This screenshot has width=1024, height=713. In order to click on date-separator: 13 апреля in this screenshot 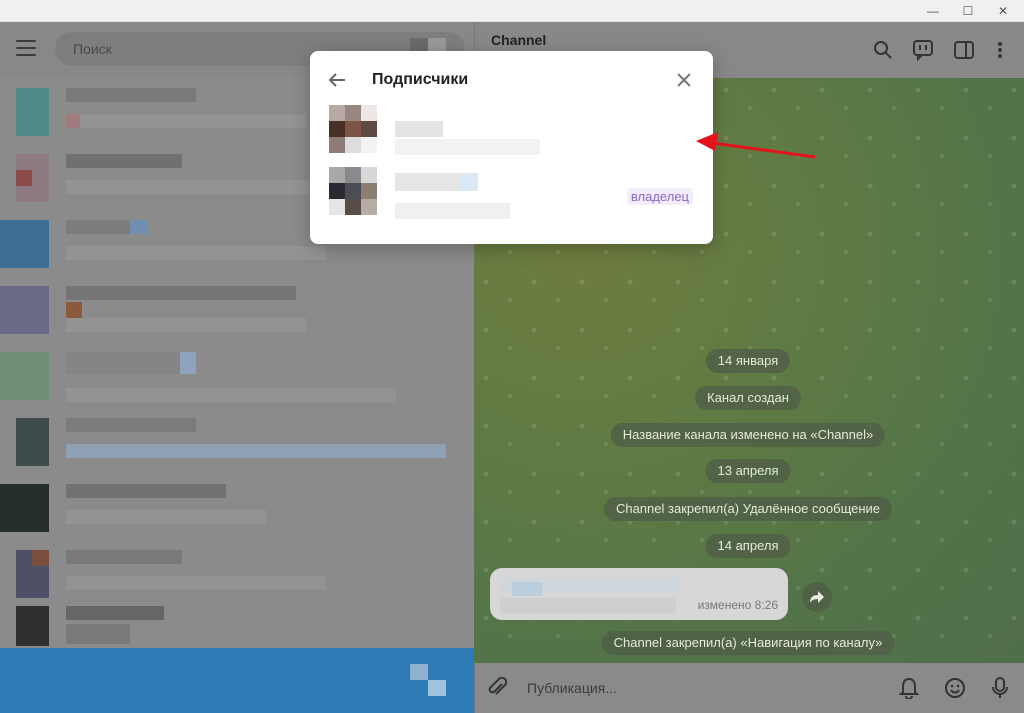, I will do `click(748, 471)`.